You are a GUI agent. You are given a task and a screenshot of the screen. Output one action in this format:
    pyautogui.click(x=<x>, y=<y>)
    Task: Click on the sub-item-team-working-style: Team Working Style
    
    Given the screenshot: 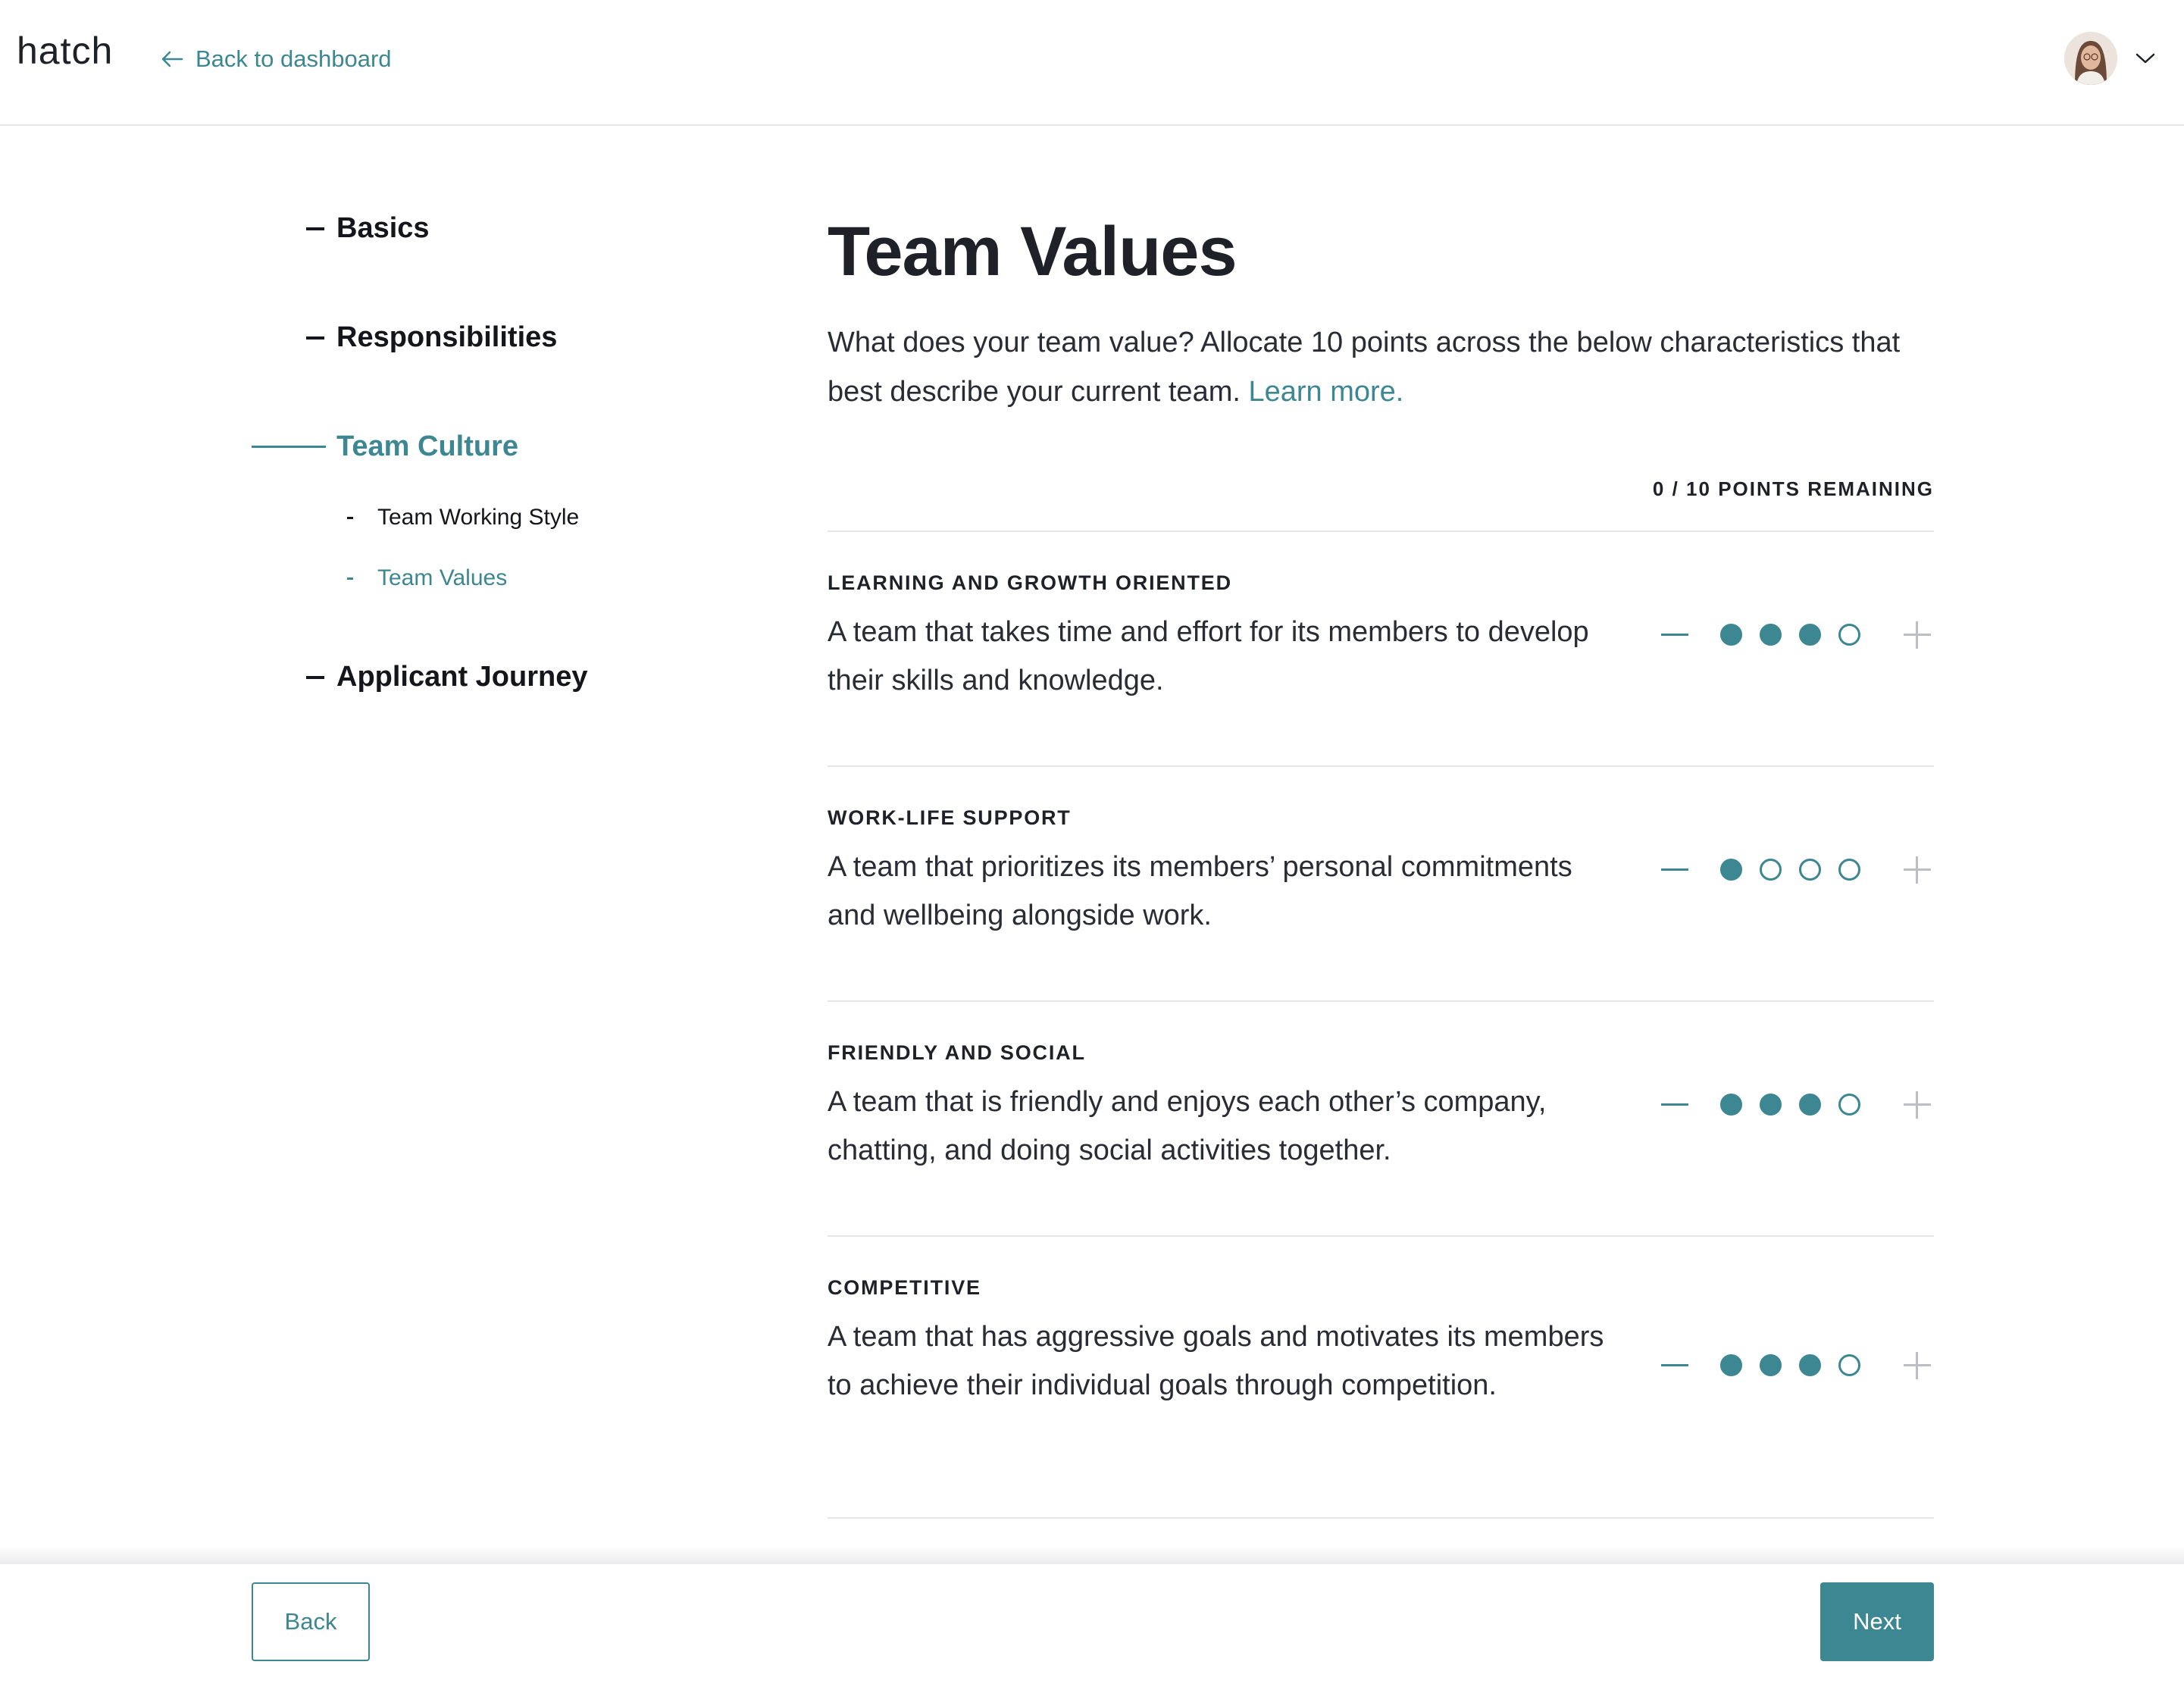 What is the action you would take?
    pyautogui.click(x=463, y=517)
    